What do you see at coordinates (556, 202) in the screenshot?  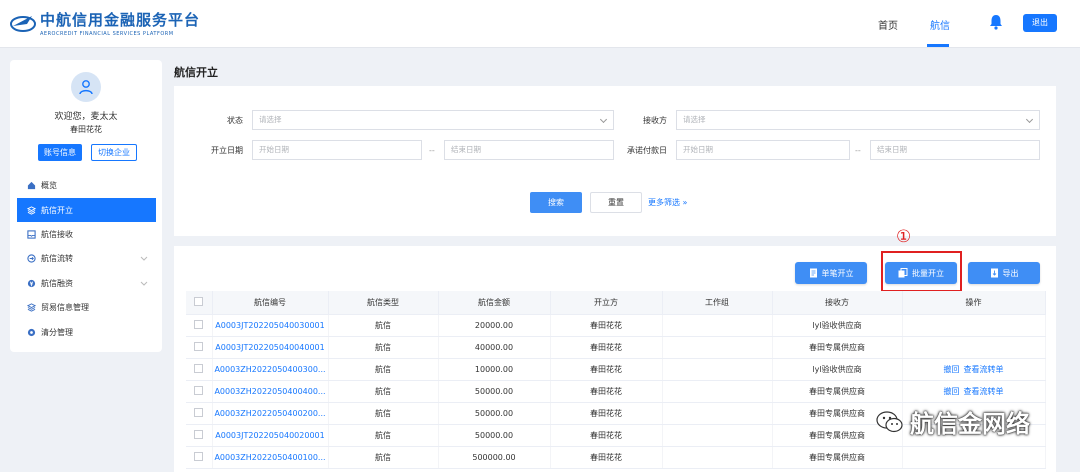 I see `search-button: 搜索` at bounding box center [556, 202].